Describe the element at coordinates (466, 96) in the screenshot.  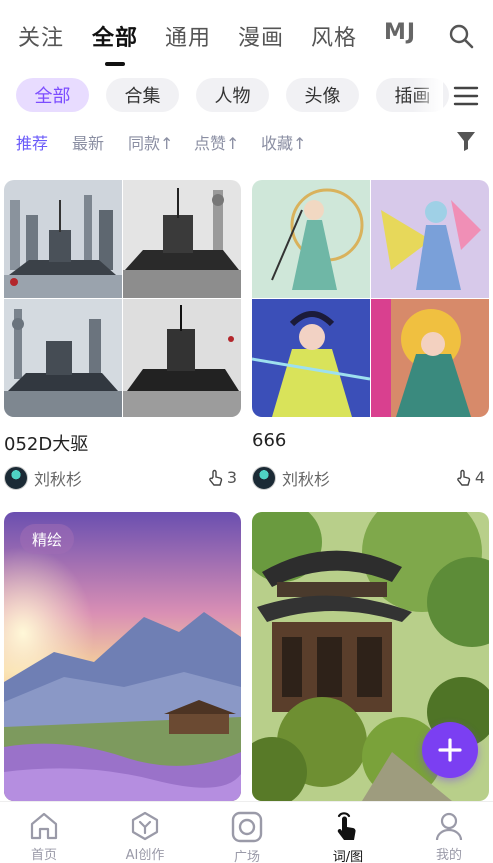
I see `menu-icon` at that location.